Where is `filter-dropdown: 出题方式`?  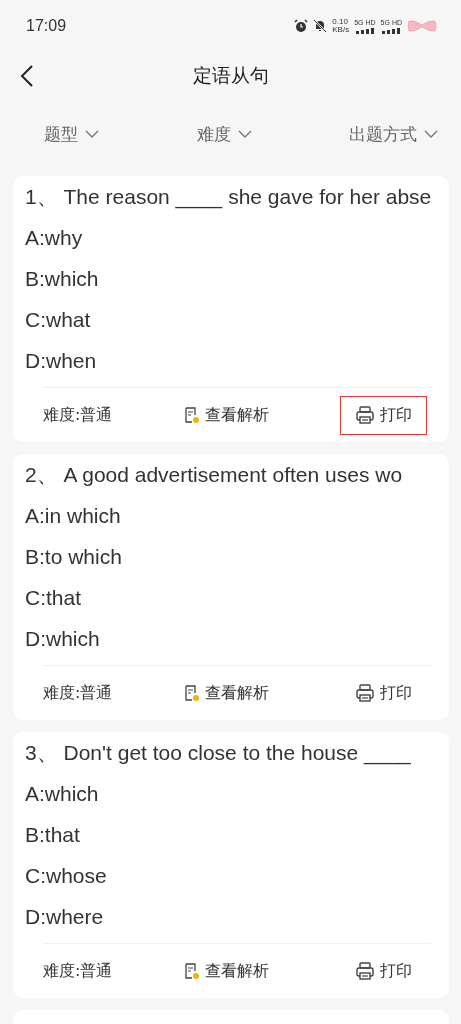 filter-dropdown: 出题方式 is located at coordinates (394, 134).